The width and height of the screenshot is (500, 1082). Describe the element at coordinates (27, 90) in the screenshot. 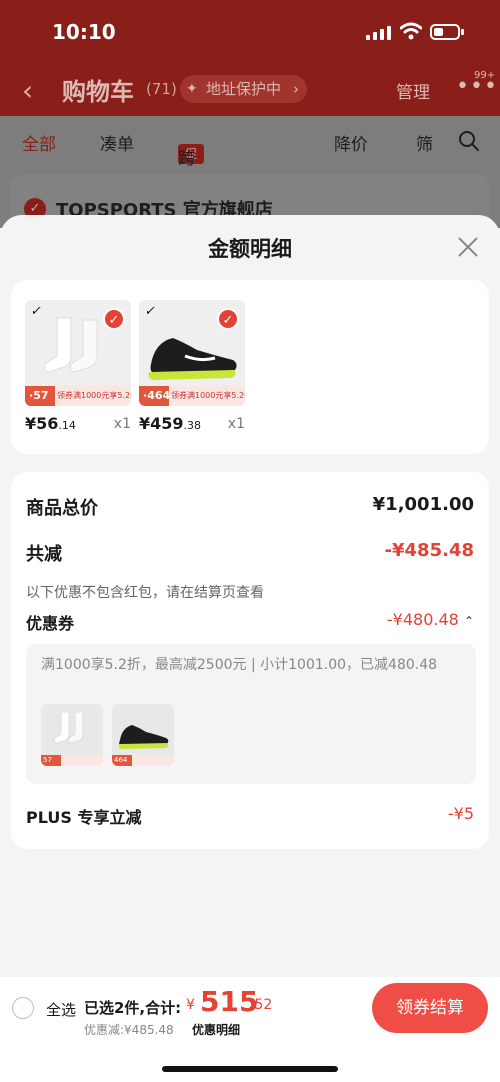

I see `back-arrow-icon: ‹` at that location.